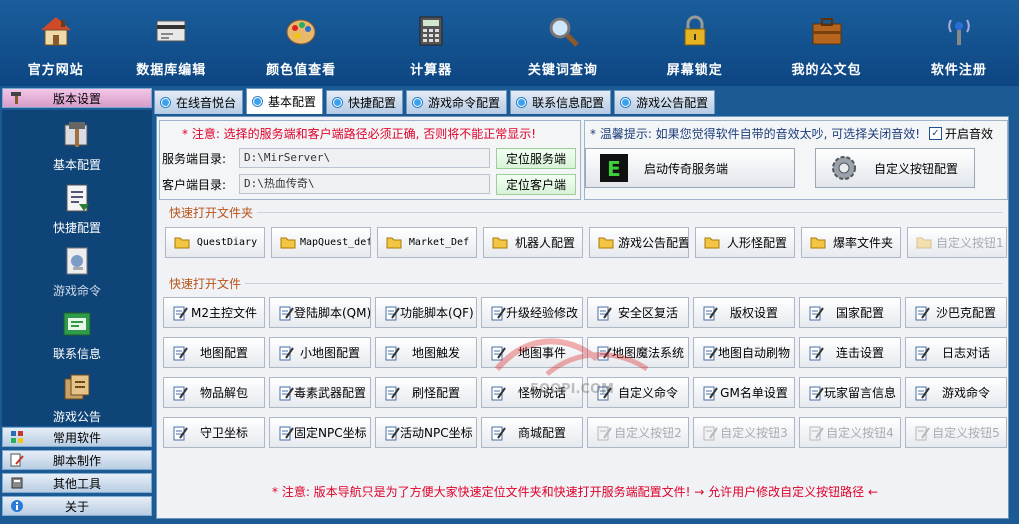 The image size is (1019, 524). Describe the element at coordinates (744, 392) in the screenshot. I see `file-button: GM名单设置` at that location.